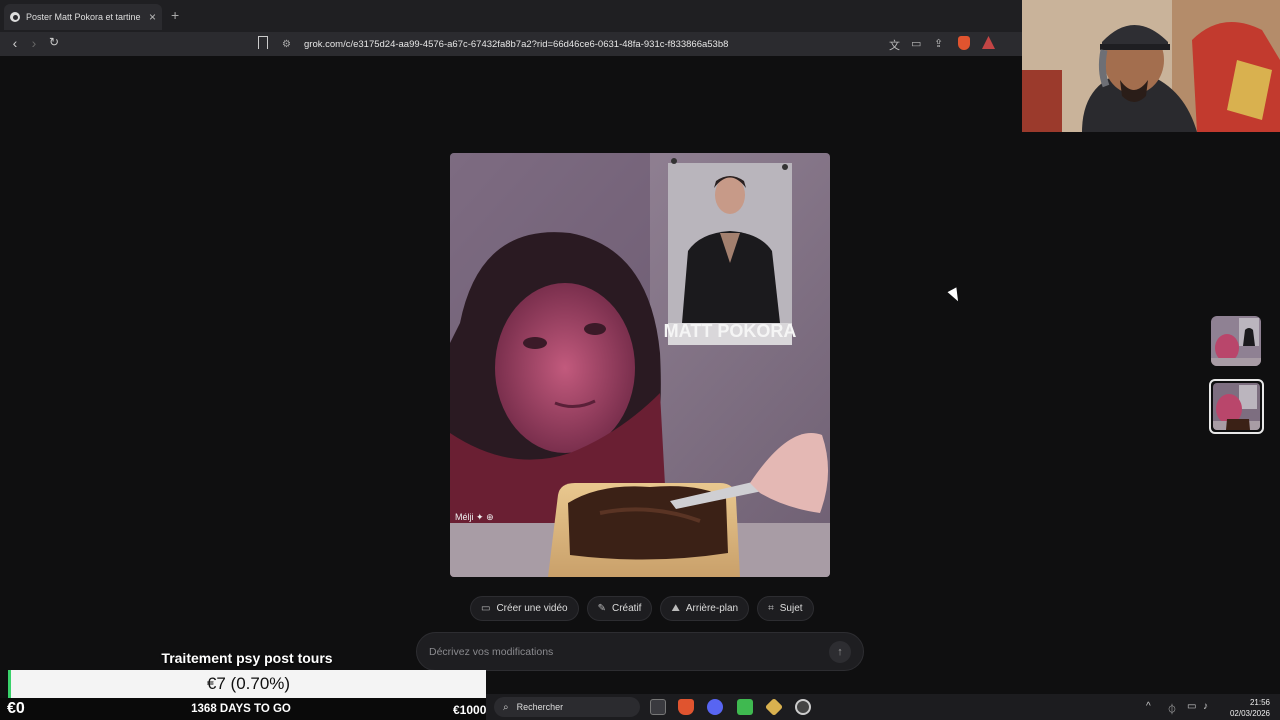  What do you see at coordinates (1172, 708) in the screenshot?
I see `microphone-icon: ⏀` at bounding box center [1172, 708].